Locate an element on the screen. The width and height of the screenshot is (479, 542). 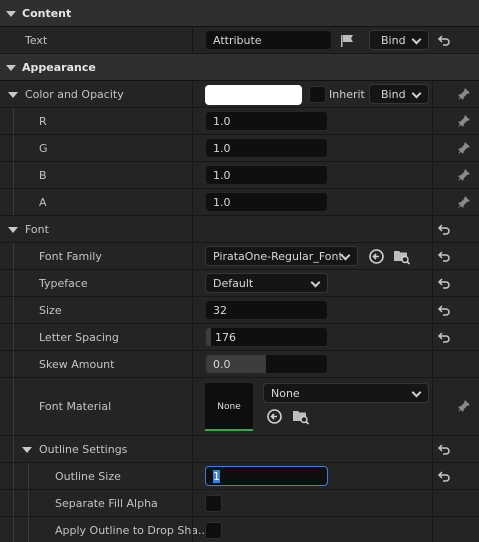
property-label: Color and Opacity is located at coordinates (74, 94).